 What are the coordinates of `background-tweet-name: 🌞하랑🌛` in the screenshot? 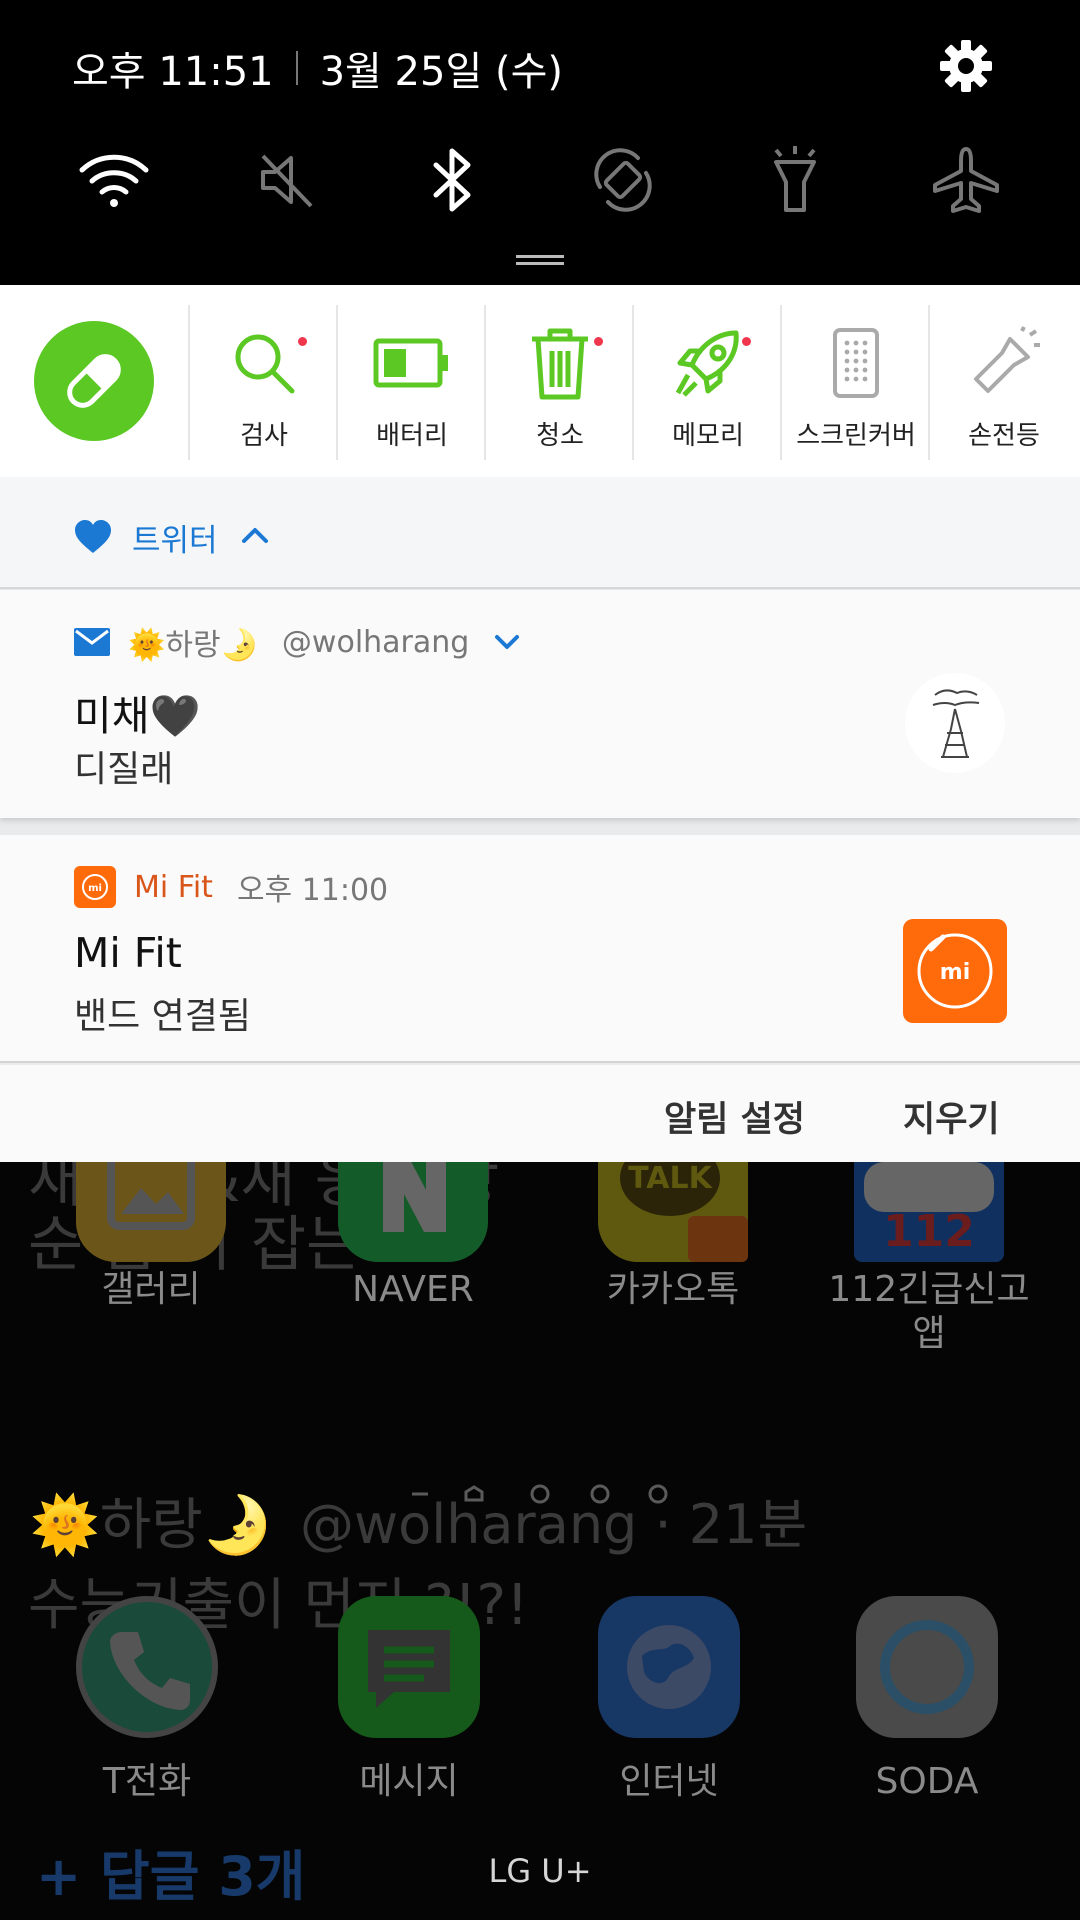 It's located at (151, 1525).